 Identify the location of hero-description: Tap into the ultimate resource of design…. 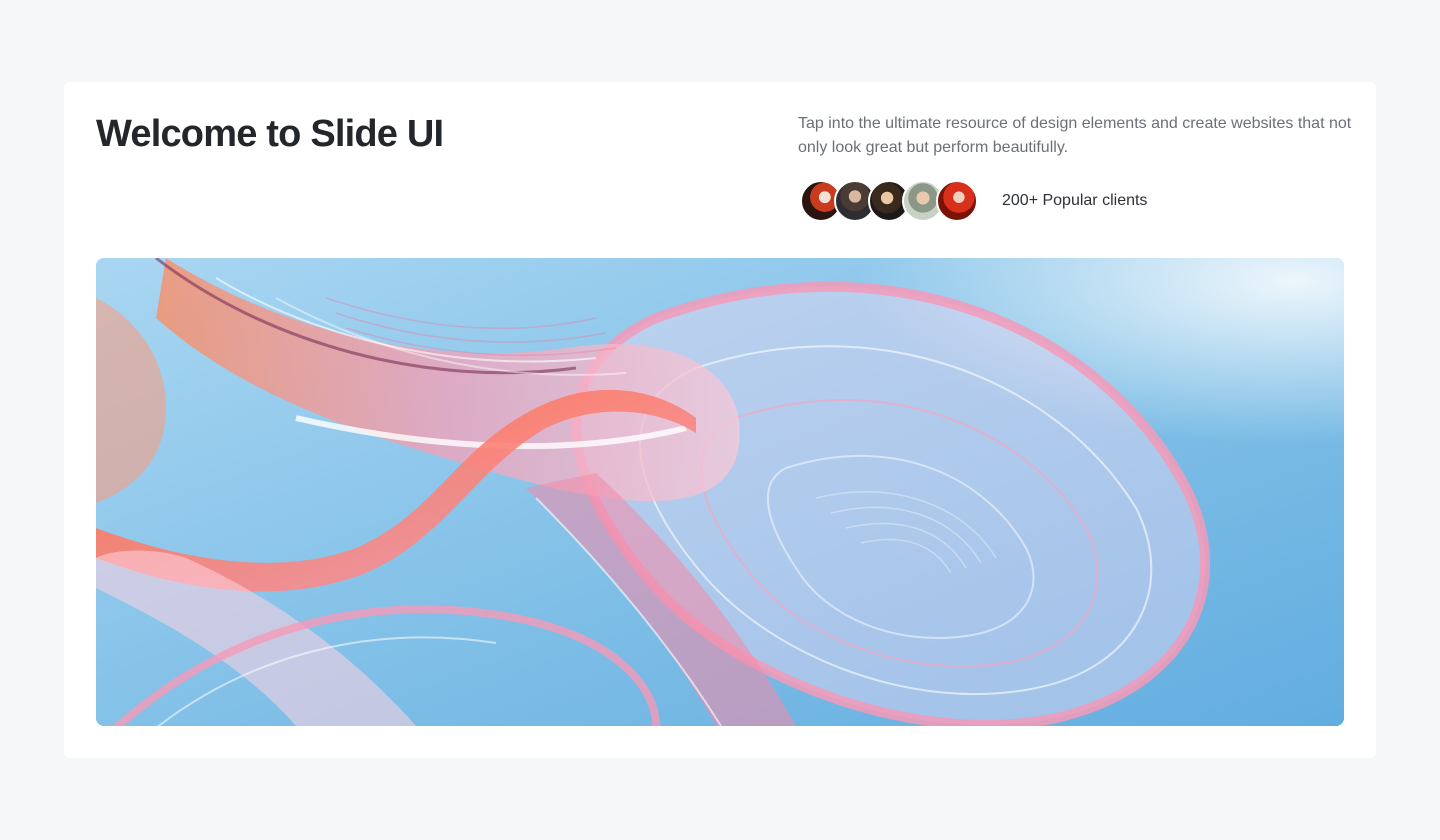
(1075, 135).